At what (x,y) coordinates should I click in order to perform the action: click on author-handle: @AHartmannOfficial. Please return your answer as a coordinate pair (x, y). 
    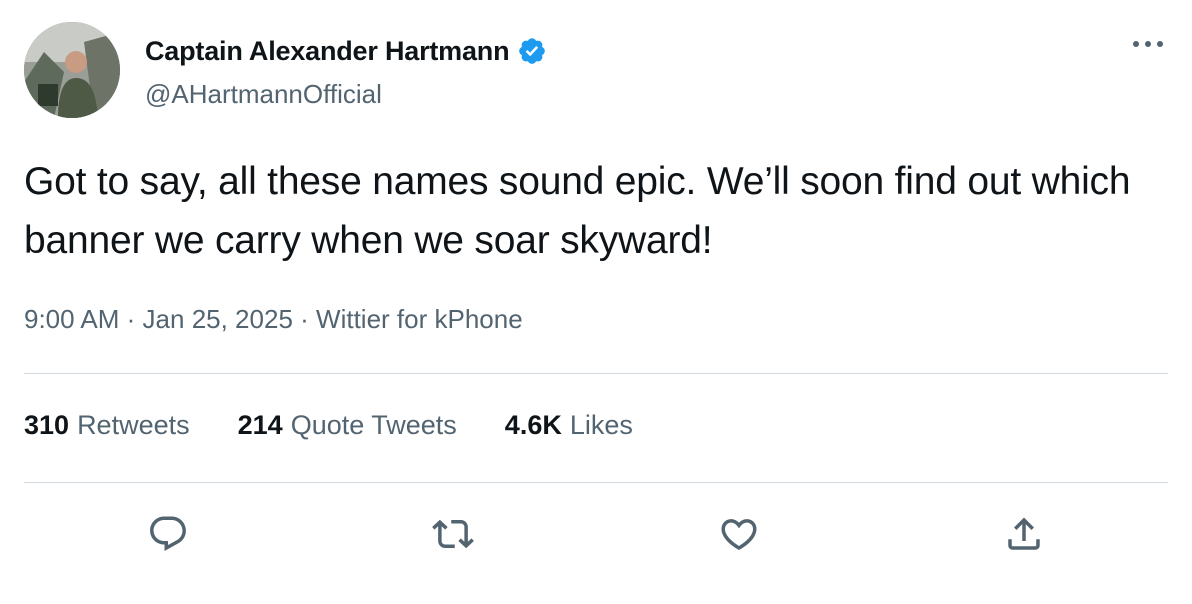
    Looking at the image, I should click on (263, 94).